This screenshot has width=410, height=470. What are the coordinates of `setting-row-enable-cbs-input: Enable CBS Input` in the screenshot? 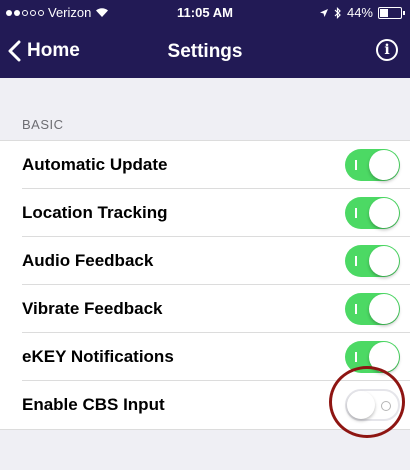 It's located at (205, 405).